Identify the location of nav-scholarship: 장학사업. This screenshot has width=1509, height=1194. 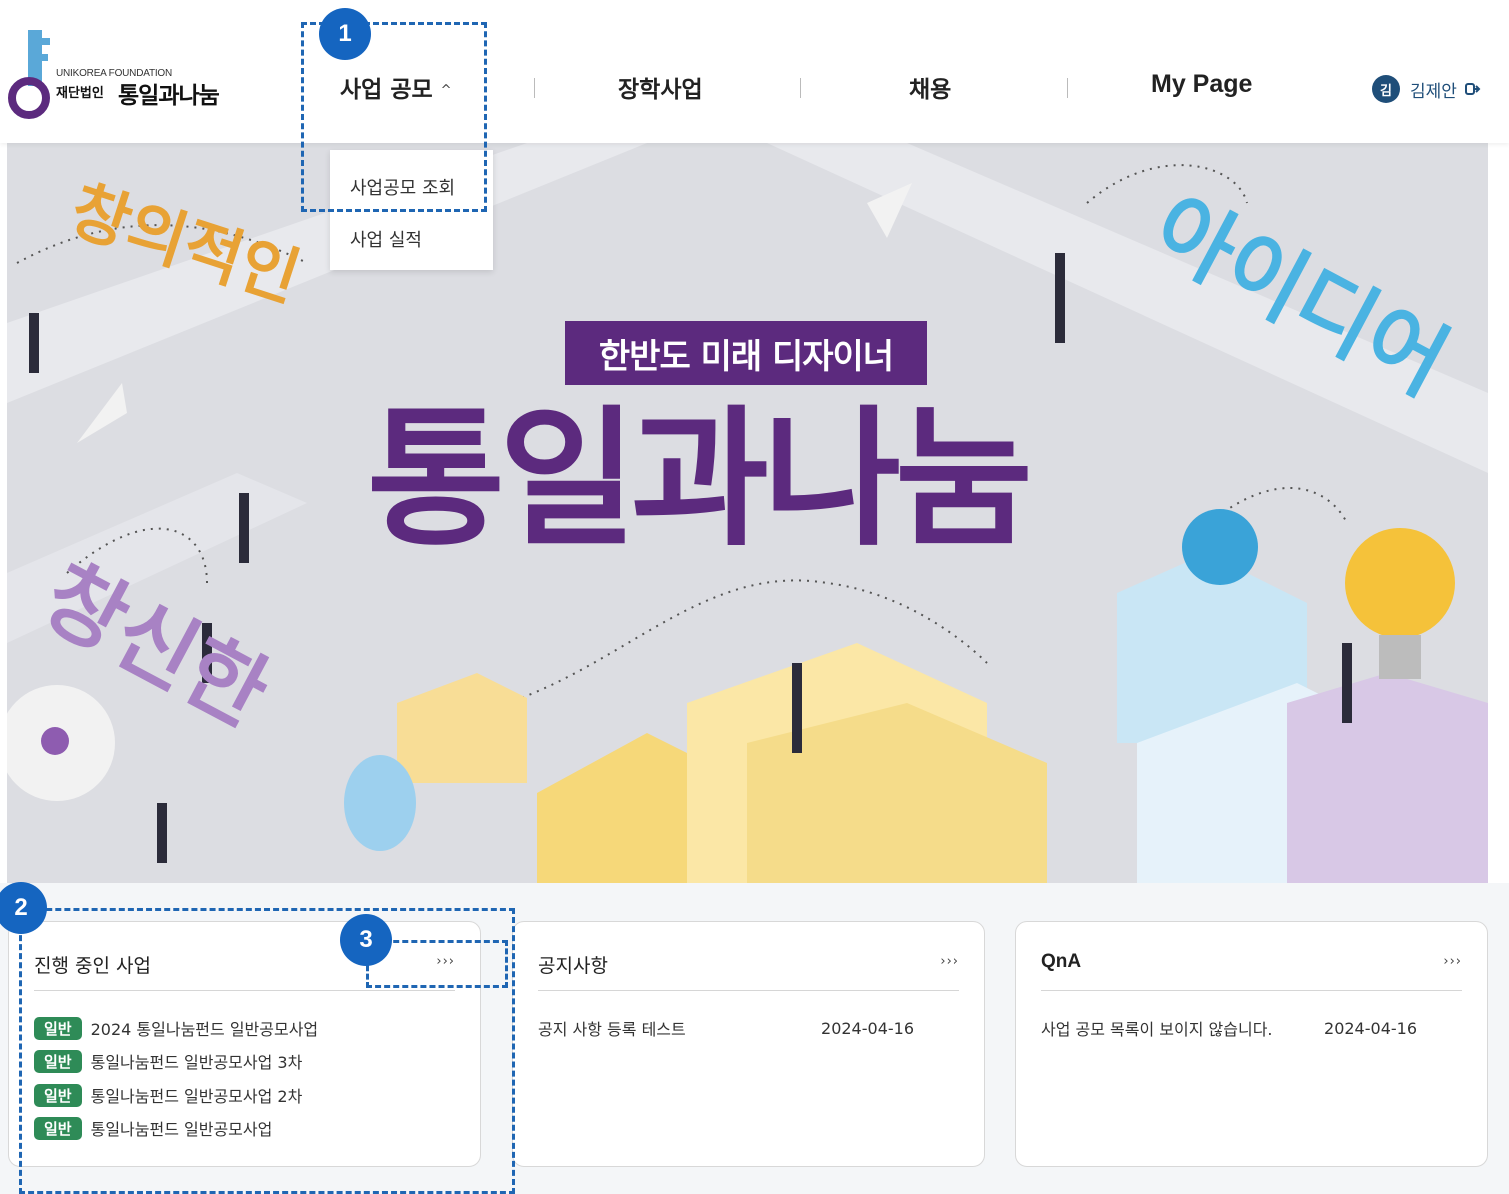
(660, 87).